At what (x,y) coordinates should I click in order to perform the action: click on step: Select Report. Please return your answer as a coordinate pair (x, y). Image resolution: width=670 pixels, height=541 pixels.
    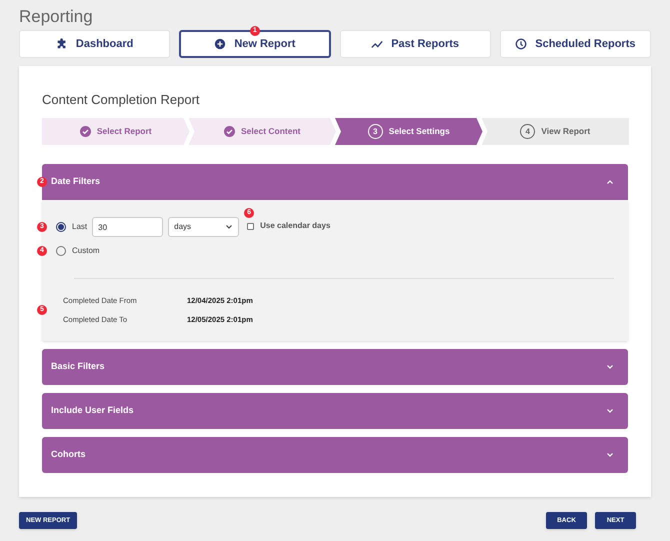
    Looking at the image, I should click on (116, 131).